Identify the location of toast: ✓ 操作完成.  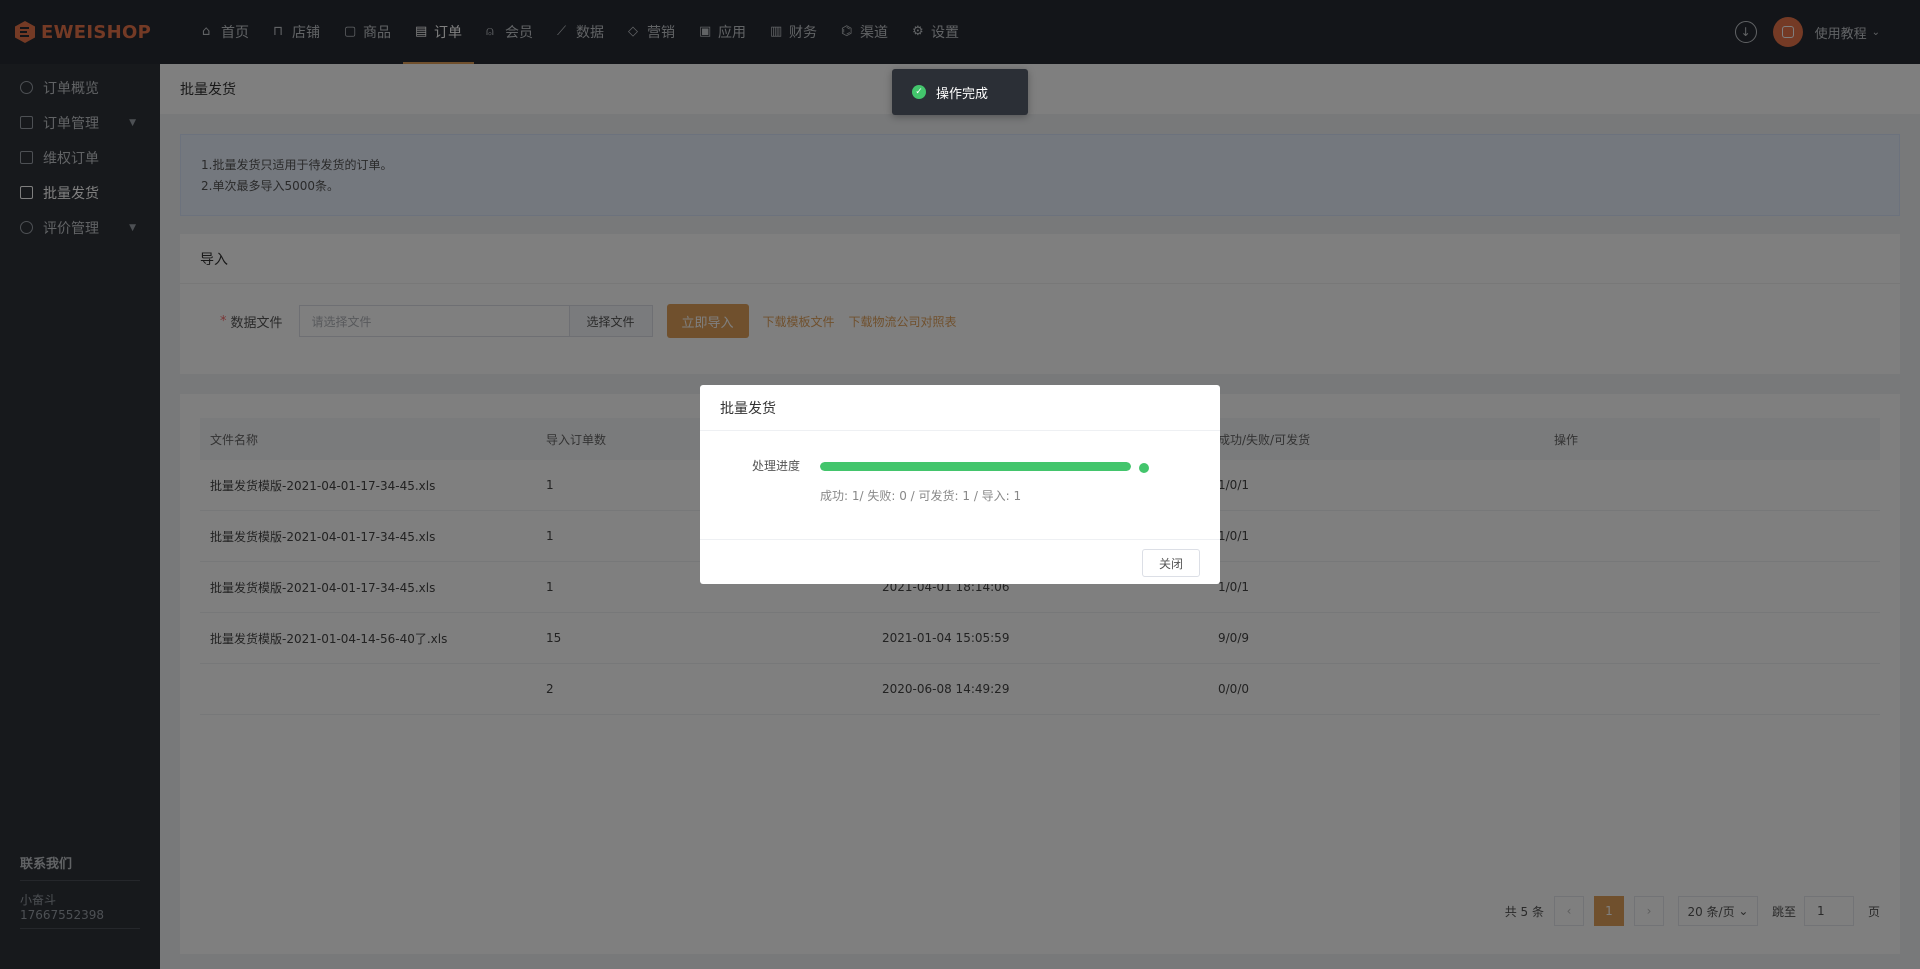
(960, 92).